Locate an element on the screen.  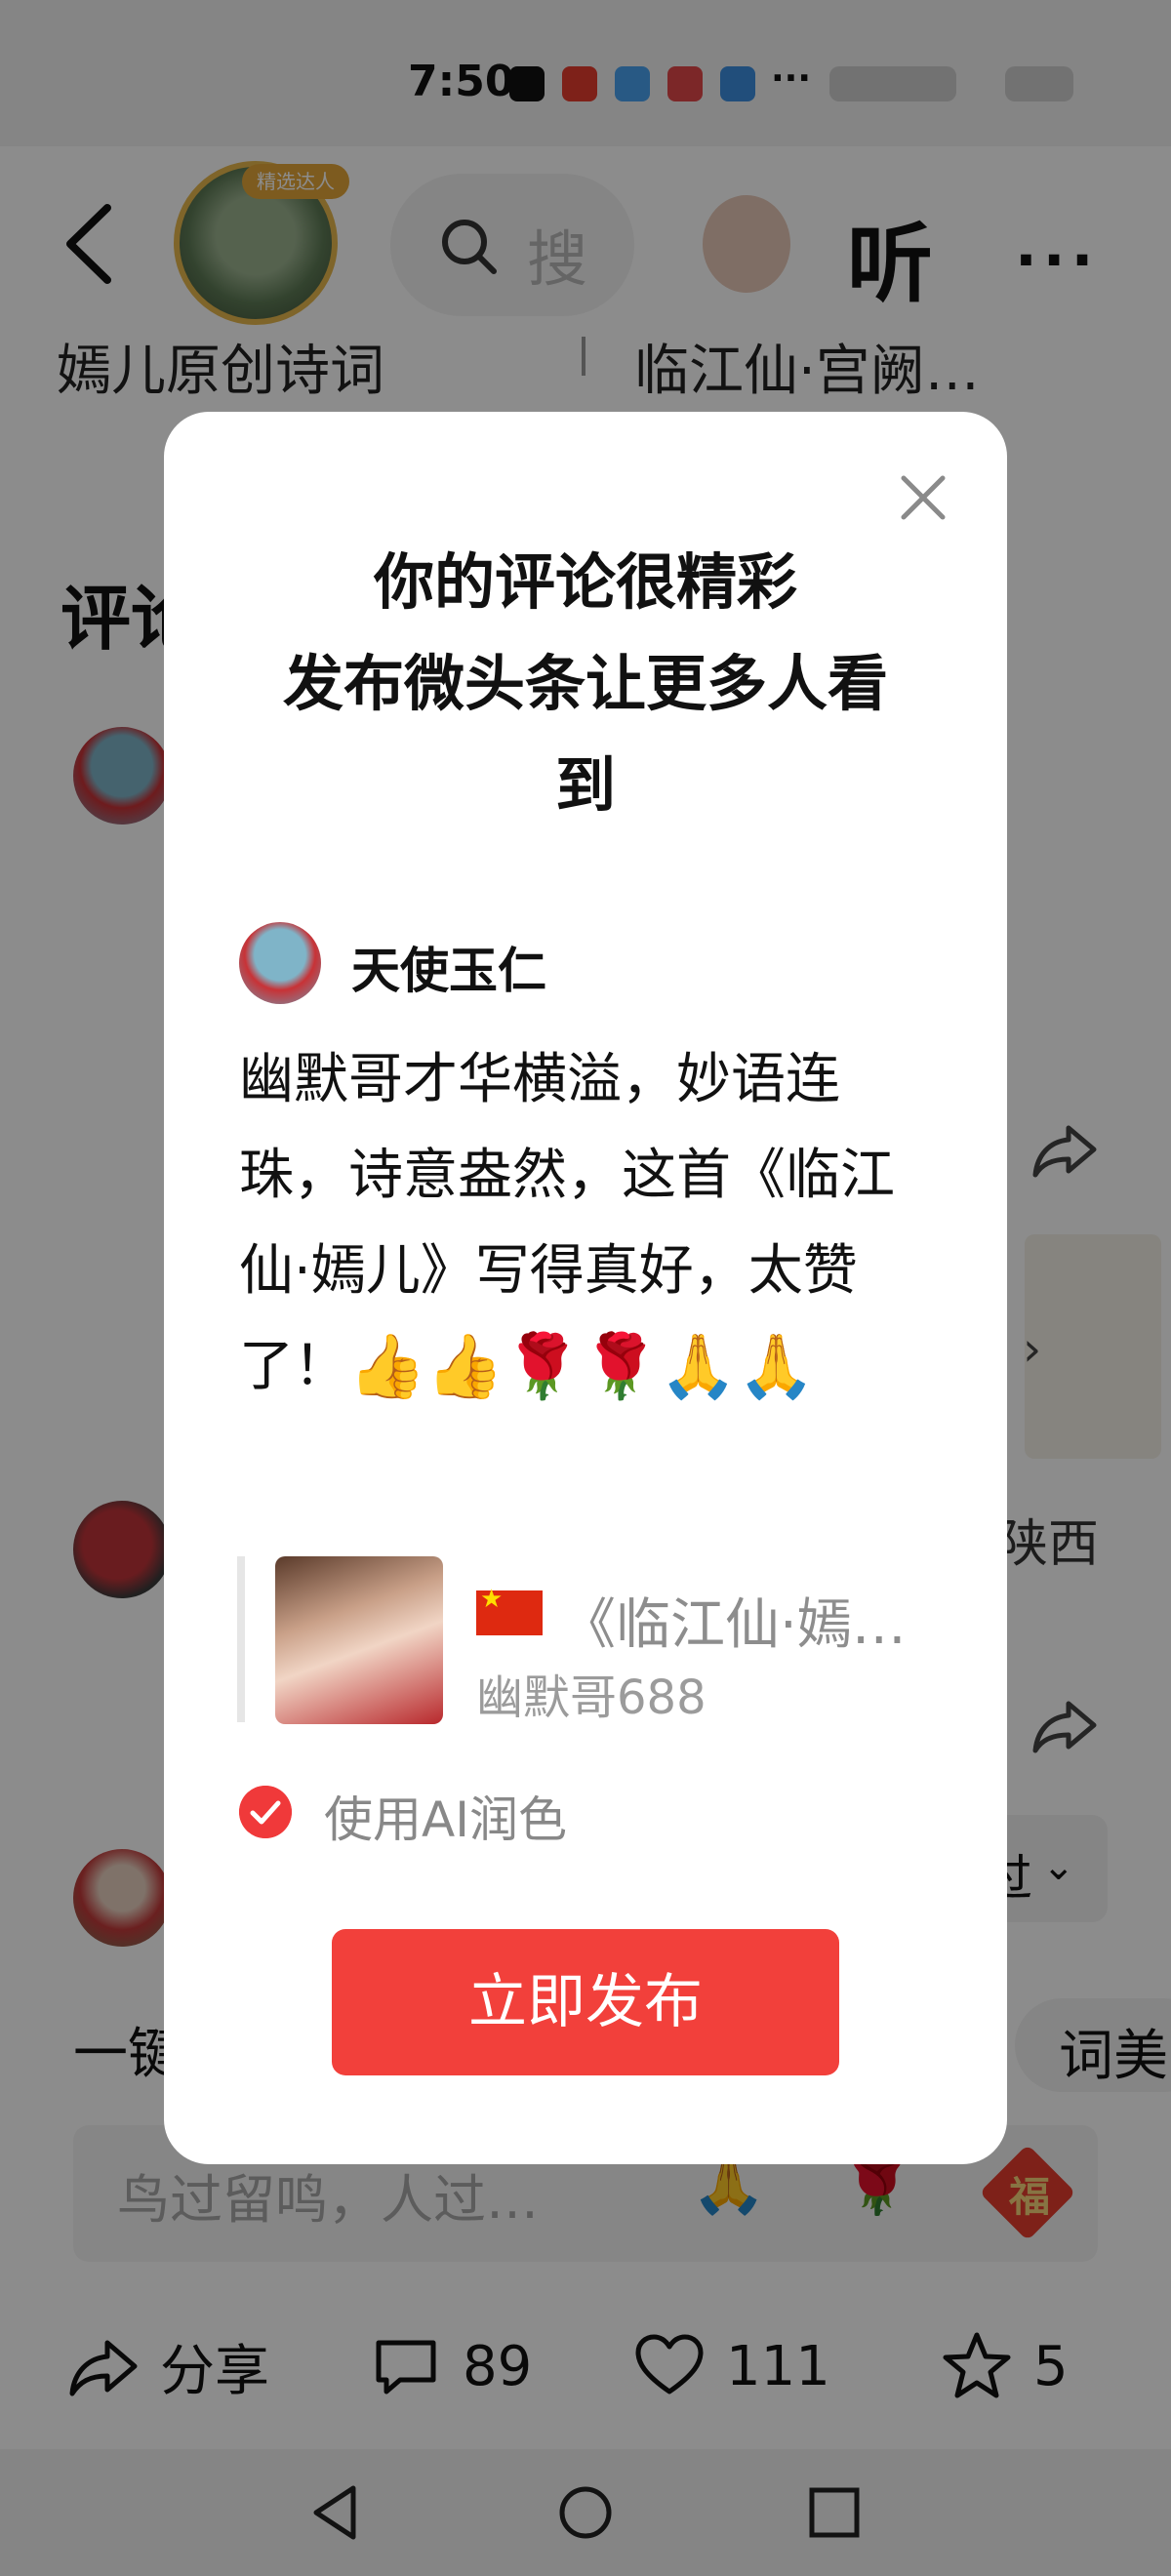
dialog-title-line: 发布微头条让更多人看 is located at coordinates (585, 683).